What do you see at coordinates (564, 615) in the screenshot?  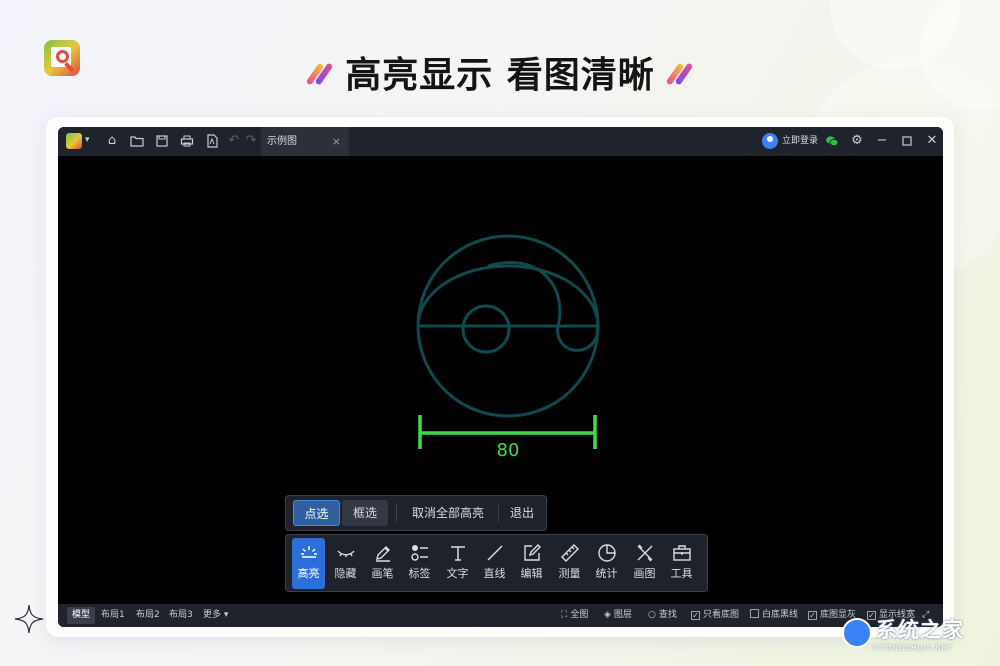 I see `fit-all-icon: ⛶` at bounding box center [564, 615].